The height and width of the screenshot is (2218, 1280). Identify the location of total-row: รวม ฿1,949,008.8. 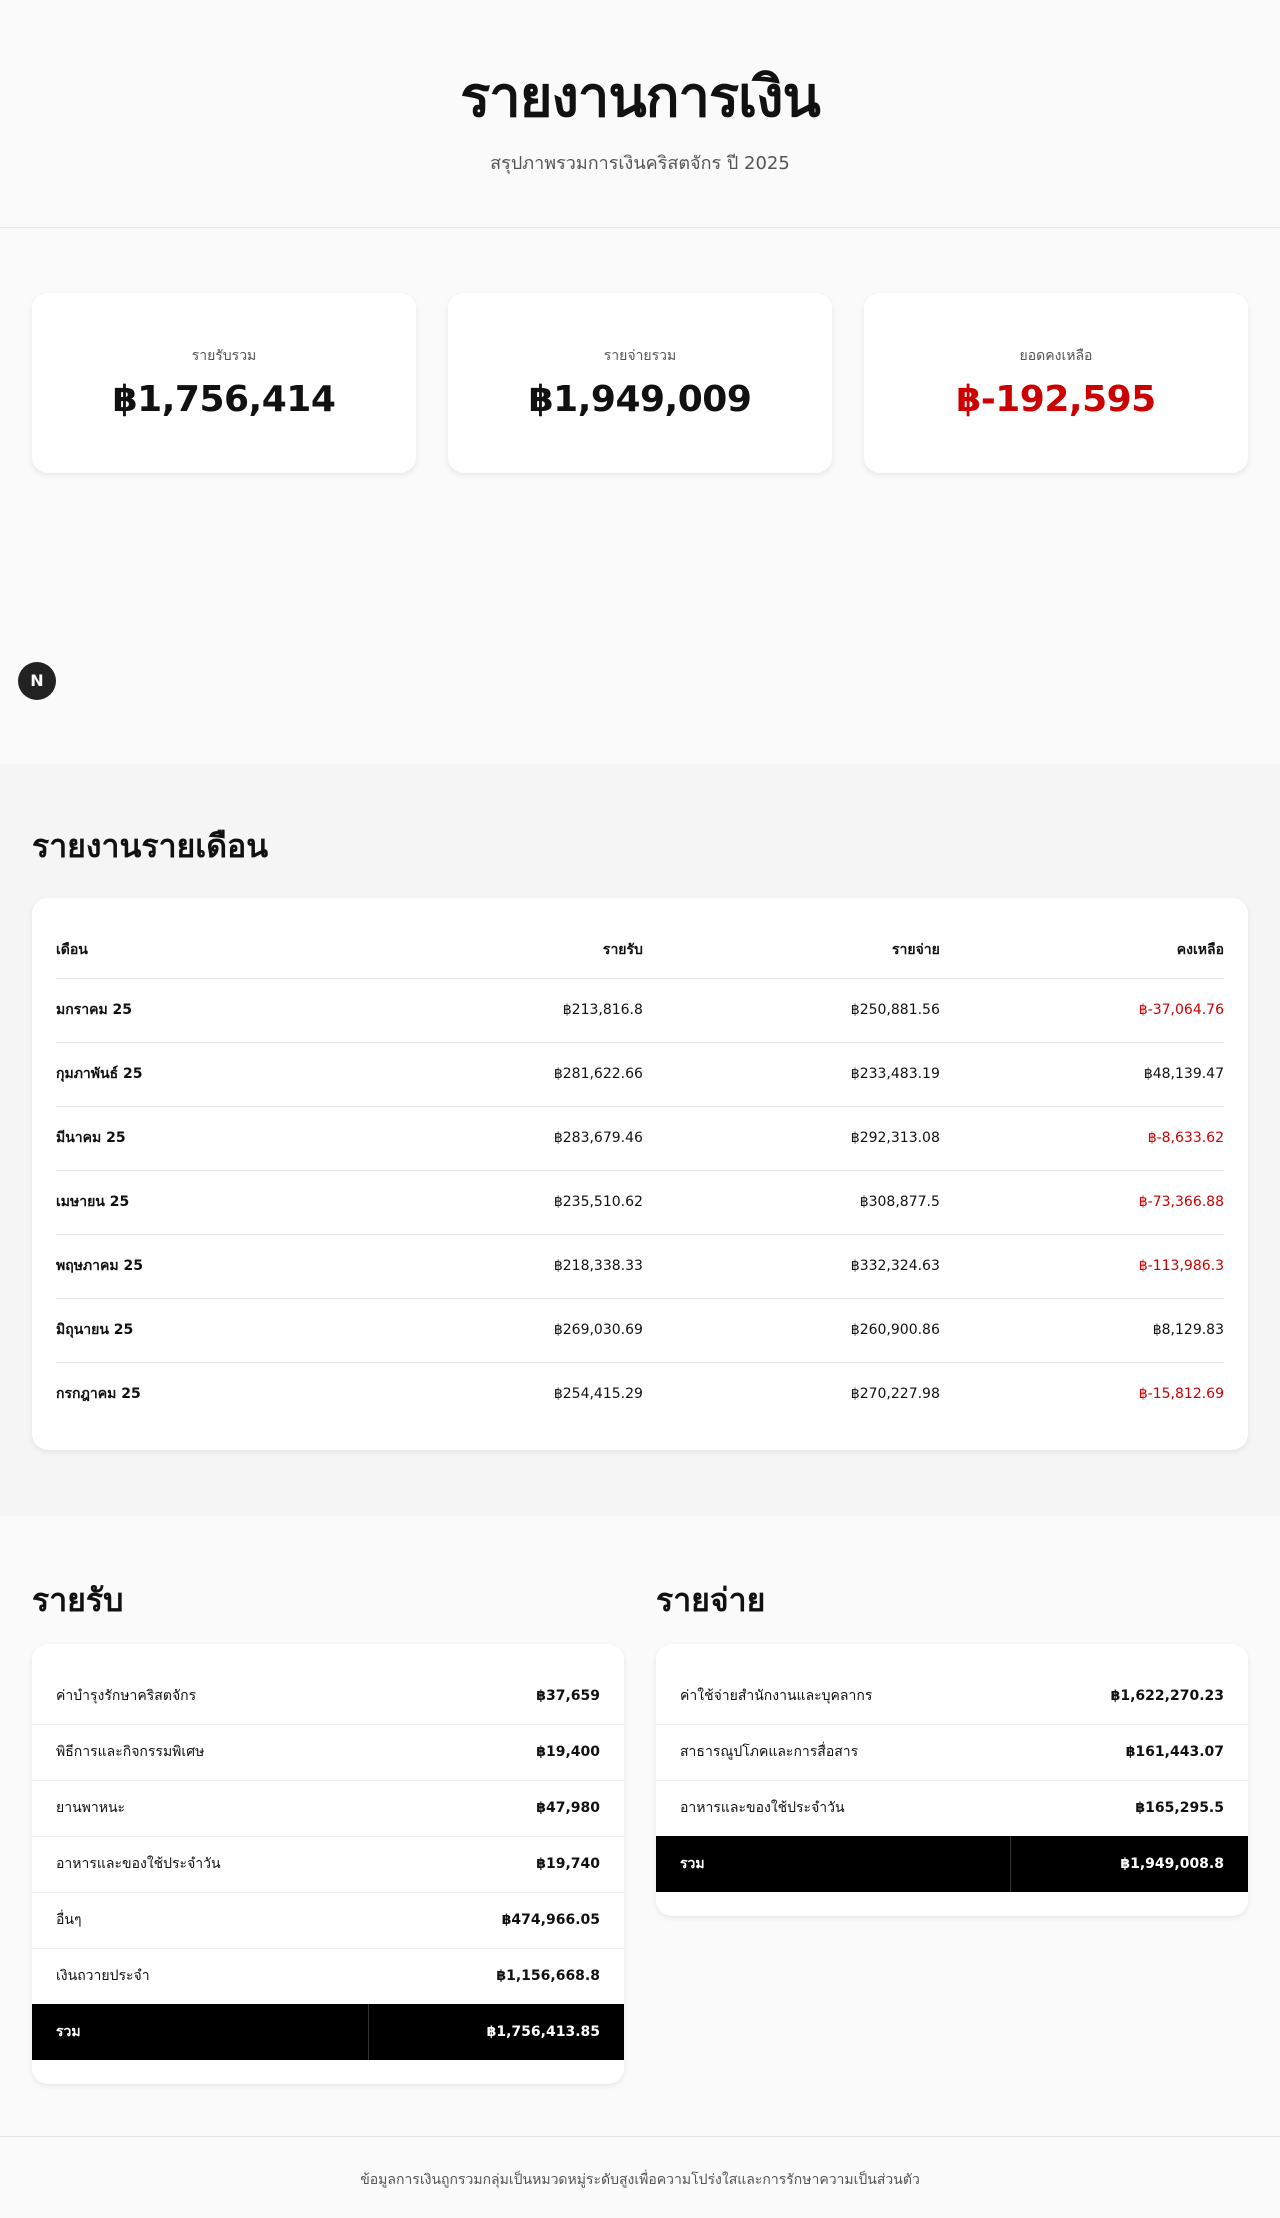
(952, 1864).